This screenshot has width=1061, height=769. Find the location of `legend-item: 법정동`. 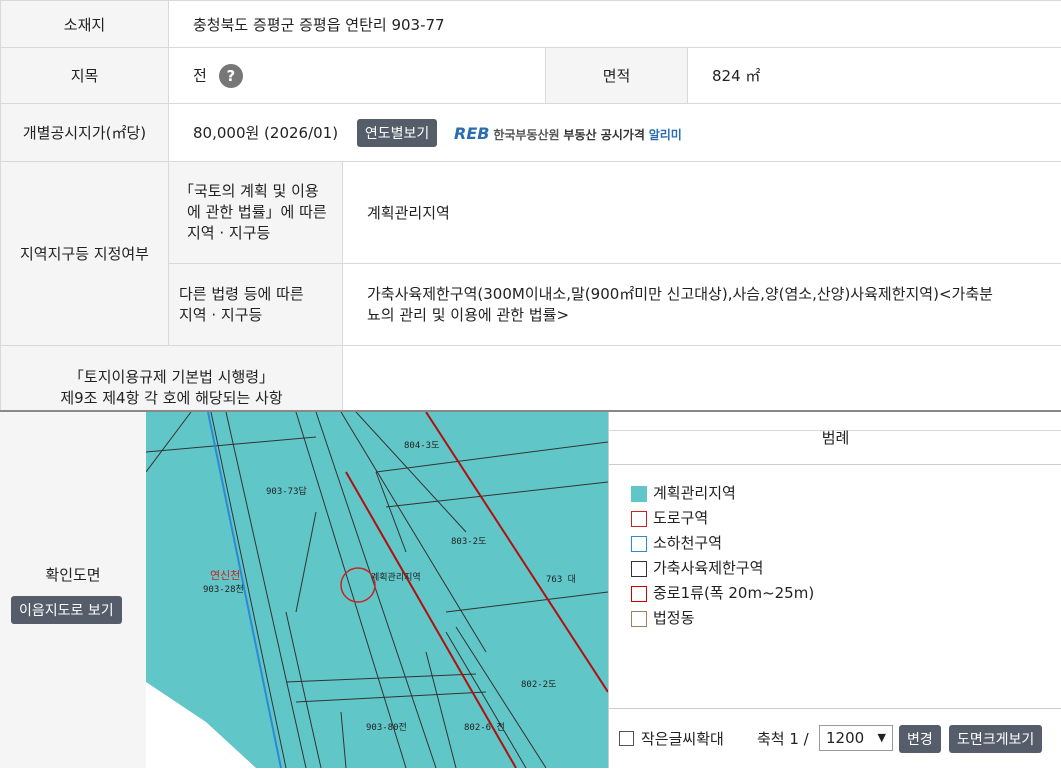

legend-item: 법정동 is located at coordinates (846, 618).